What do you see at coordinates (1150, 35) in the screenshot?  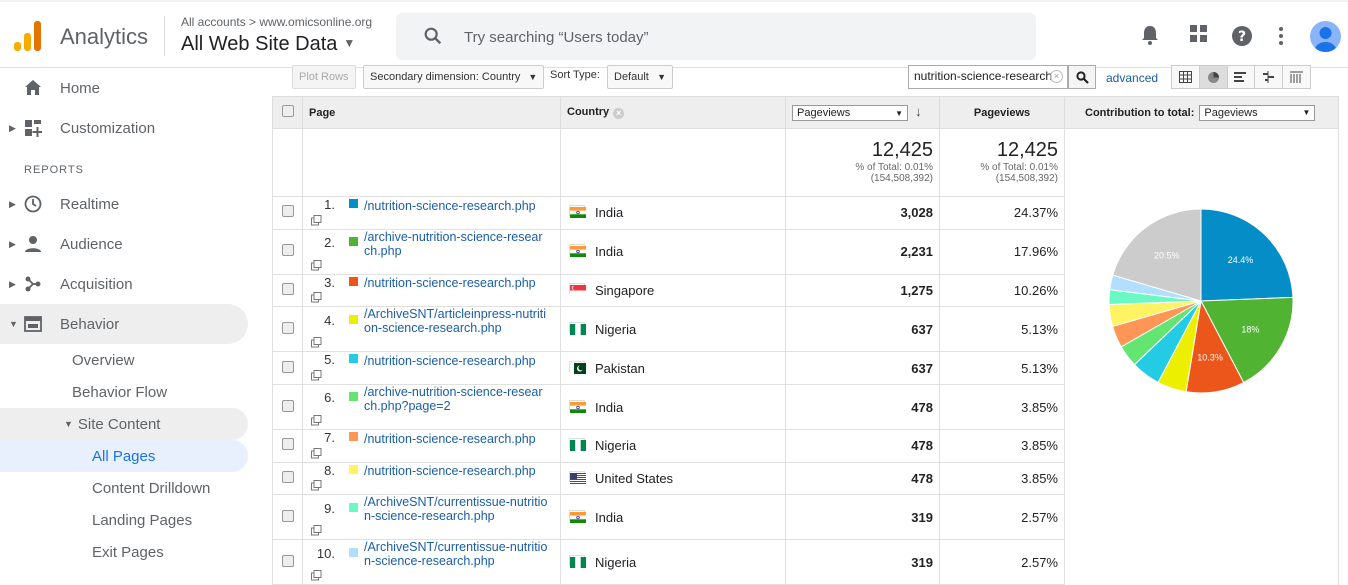 I see `bell-icon` at bounding box center [1150, 35].